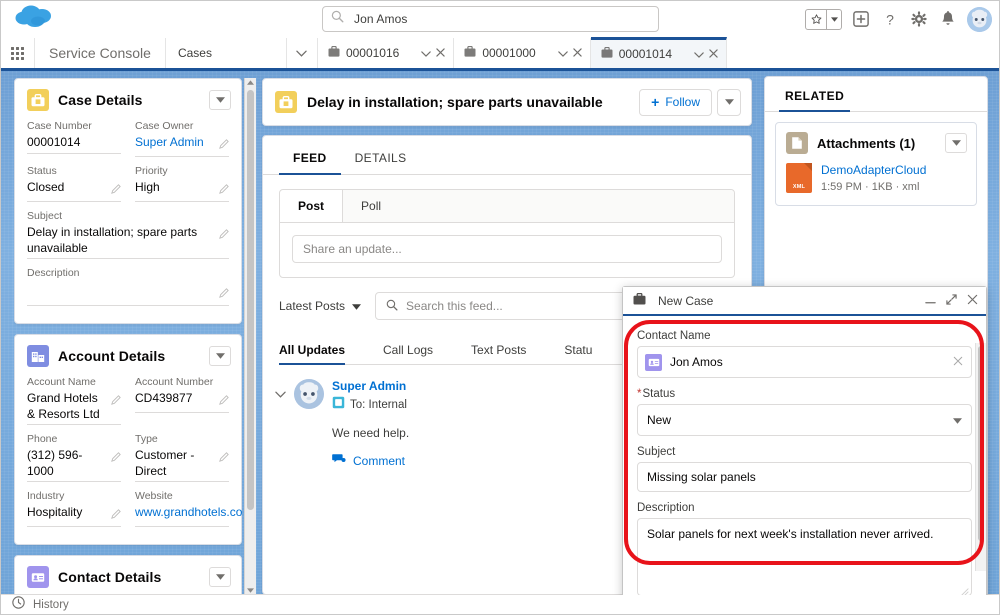 The image size is (1000, 615). I want to click on clear-contact-close-icon, so click(958, 362).